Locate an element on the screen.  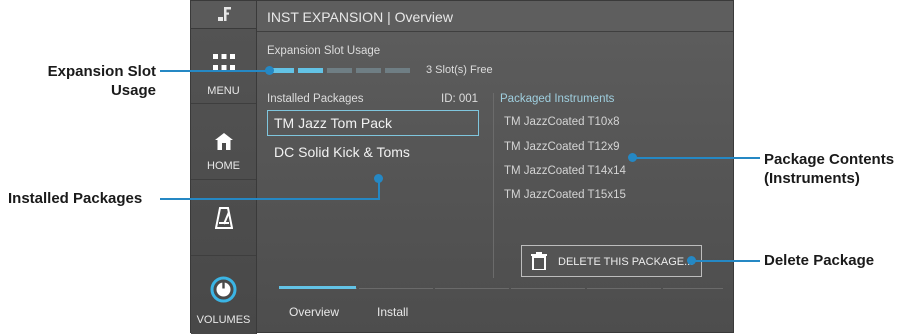
callout-line-delete is located at coordinates (726, 261).